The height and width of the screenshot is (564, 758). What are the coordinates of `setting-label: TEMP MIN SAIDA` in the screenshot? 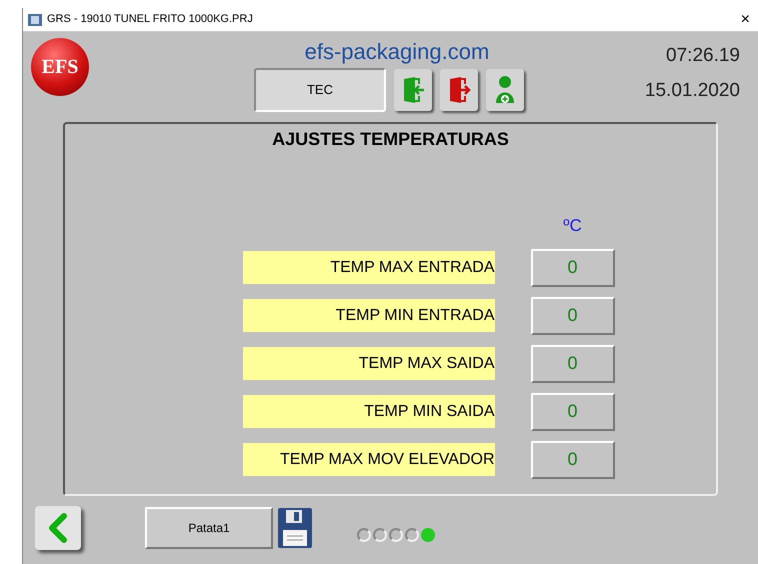 It's located at (368, 411).